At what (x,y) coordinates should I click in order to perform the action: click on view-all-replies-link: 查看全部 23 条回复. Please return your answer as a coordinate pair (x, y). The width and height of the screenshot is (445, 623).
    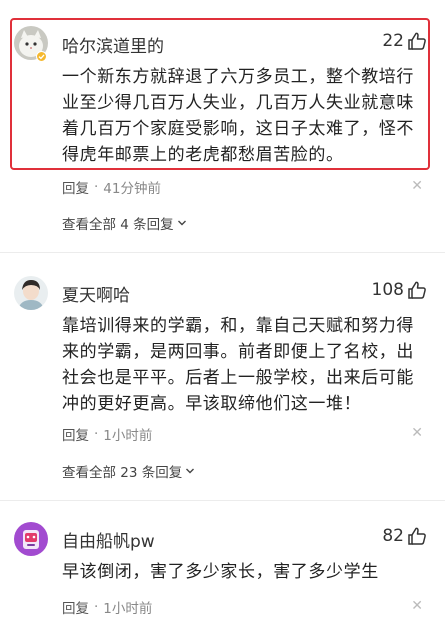
    Looking at the image, I should click on (129, 471).